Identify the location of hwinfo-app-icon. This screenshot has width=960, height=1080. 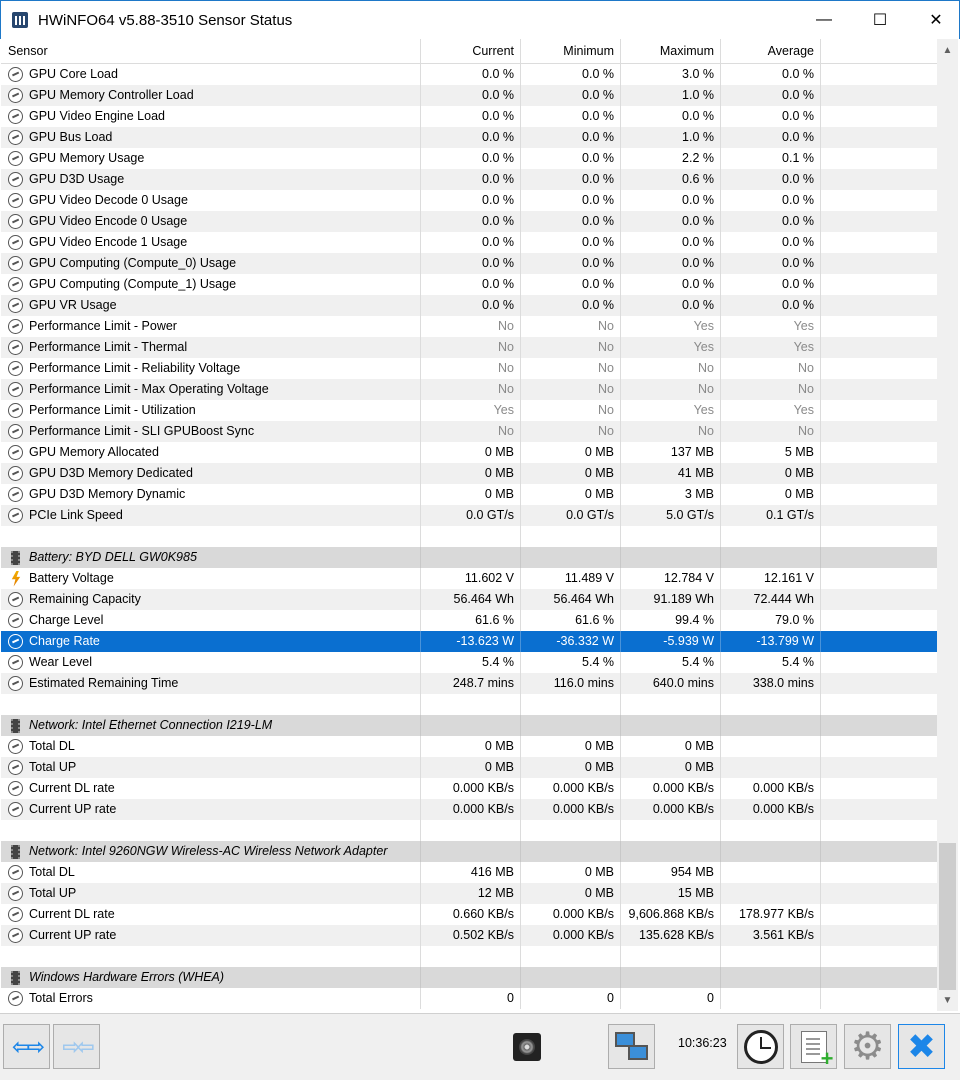
(20, 20).